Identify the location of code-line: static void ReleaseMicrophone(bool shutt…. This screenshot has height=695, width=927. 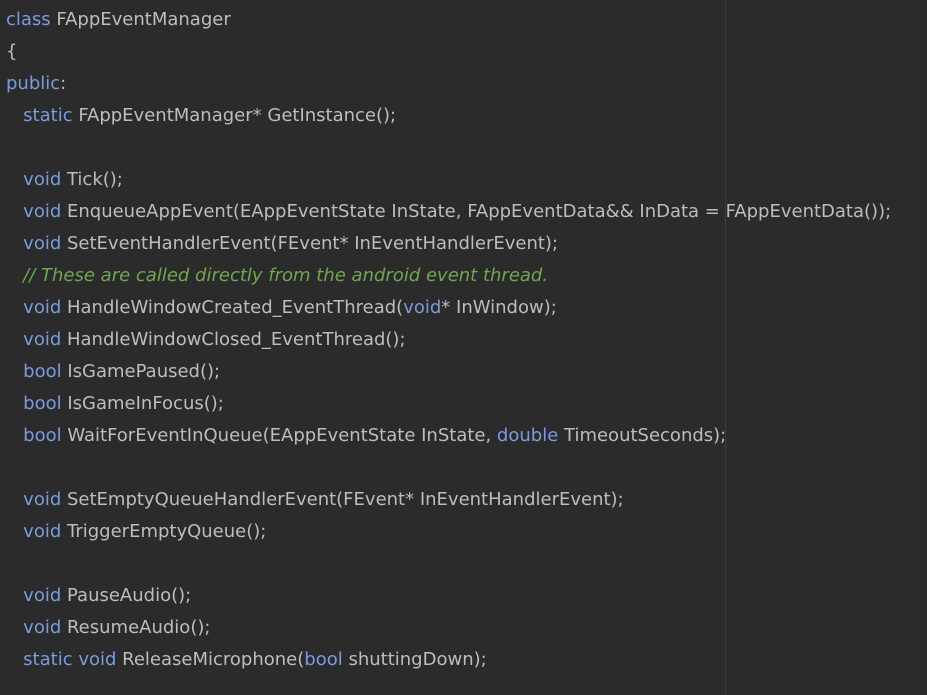
(448, 660).